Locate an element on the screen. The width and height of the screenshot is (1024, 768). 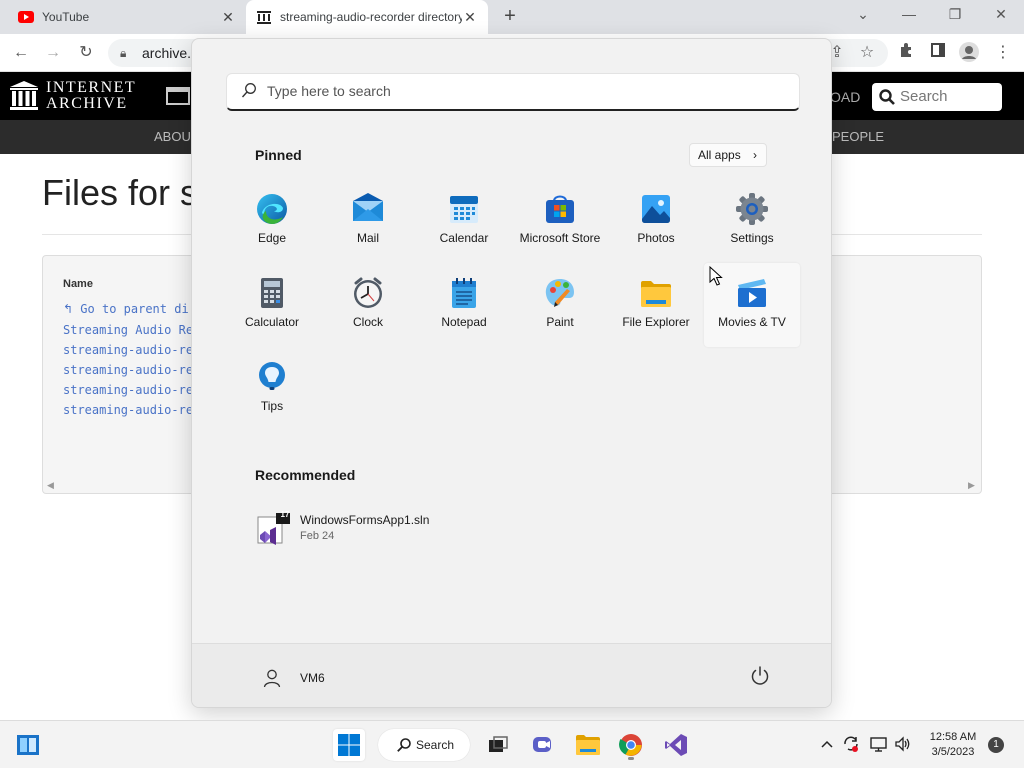
bookmark-star-icon: ☆ is located at coordinates (867, 53).